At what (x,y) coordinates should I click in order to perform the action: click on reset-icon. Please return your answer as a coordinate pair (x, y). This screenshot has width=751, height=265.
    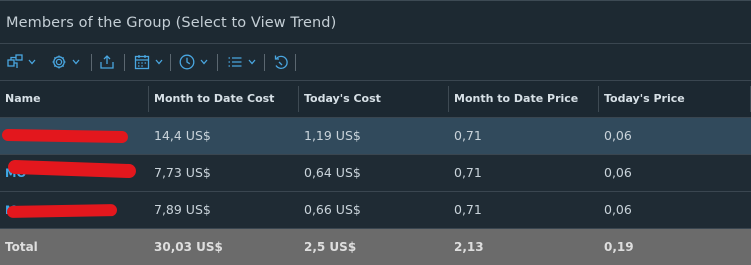
    Looking at the image, I should click on (281, 62).